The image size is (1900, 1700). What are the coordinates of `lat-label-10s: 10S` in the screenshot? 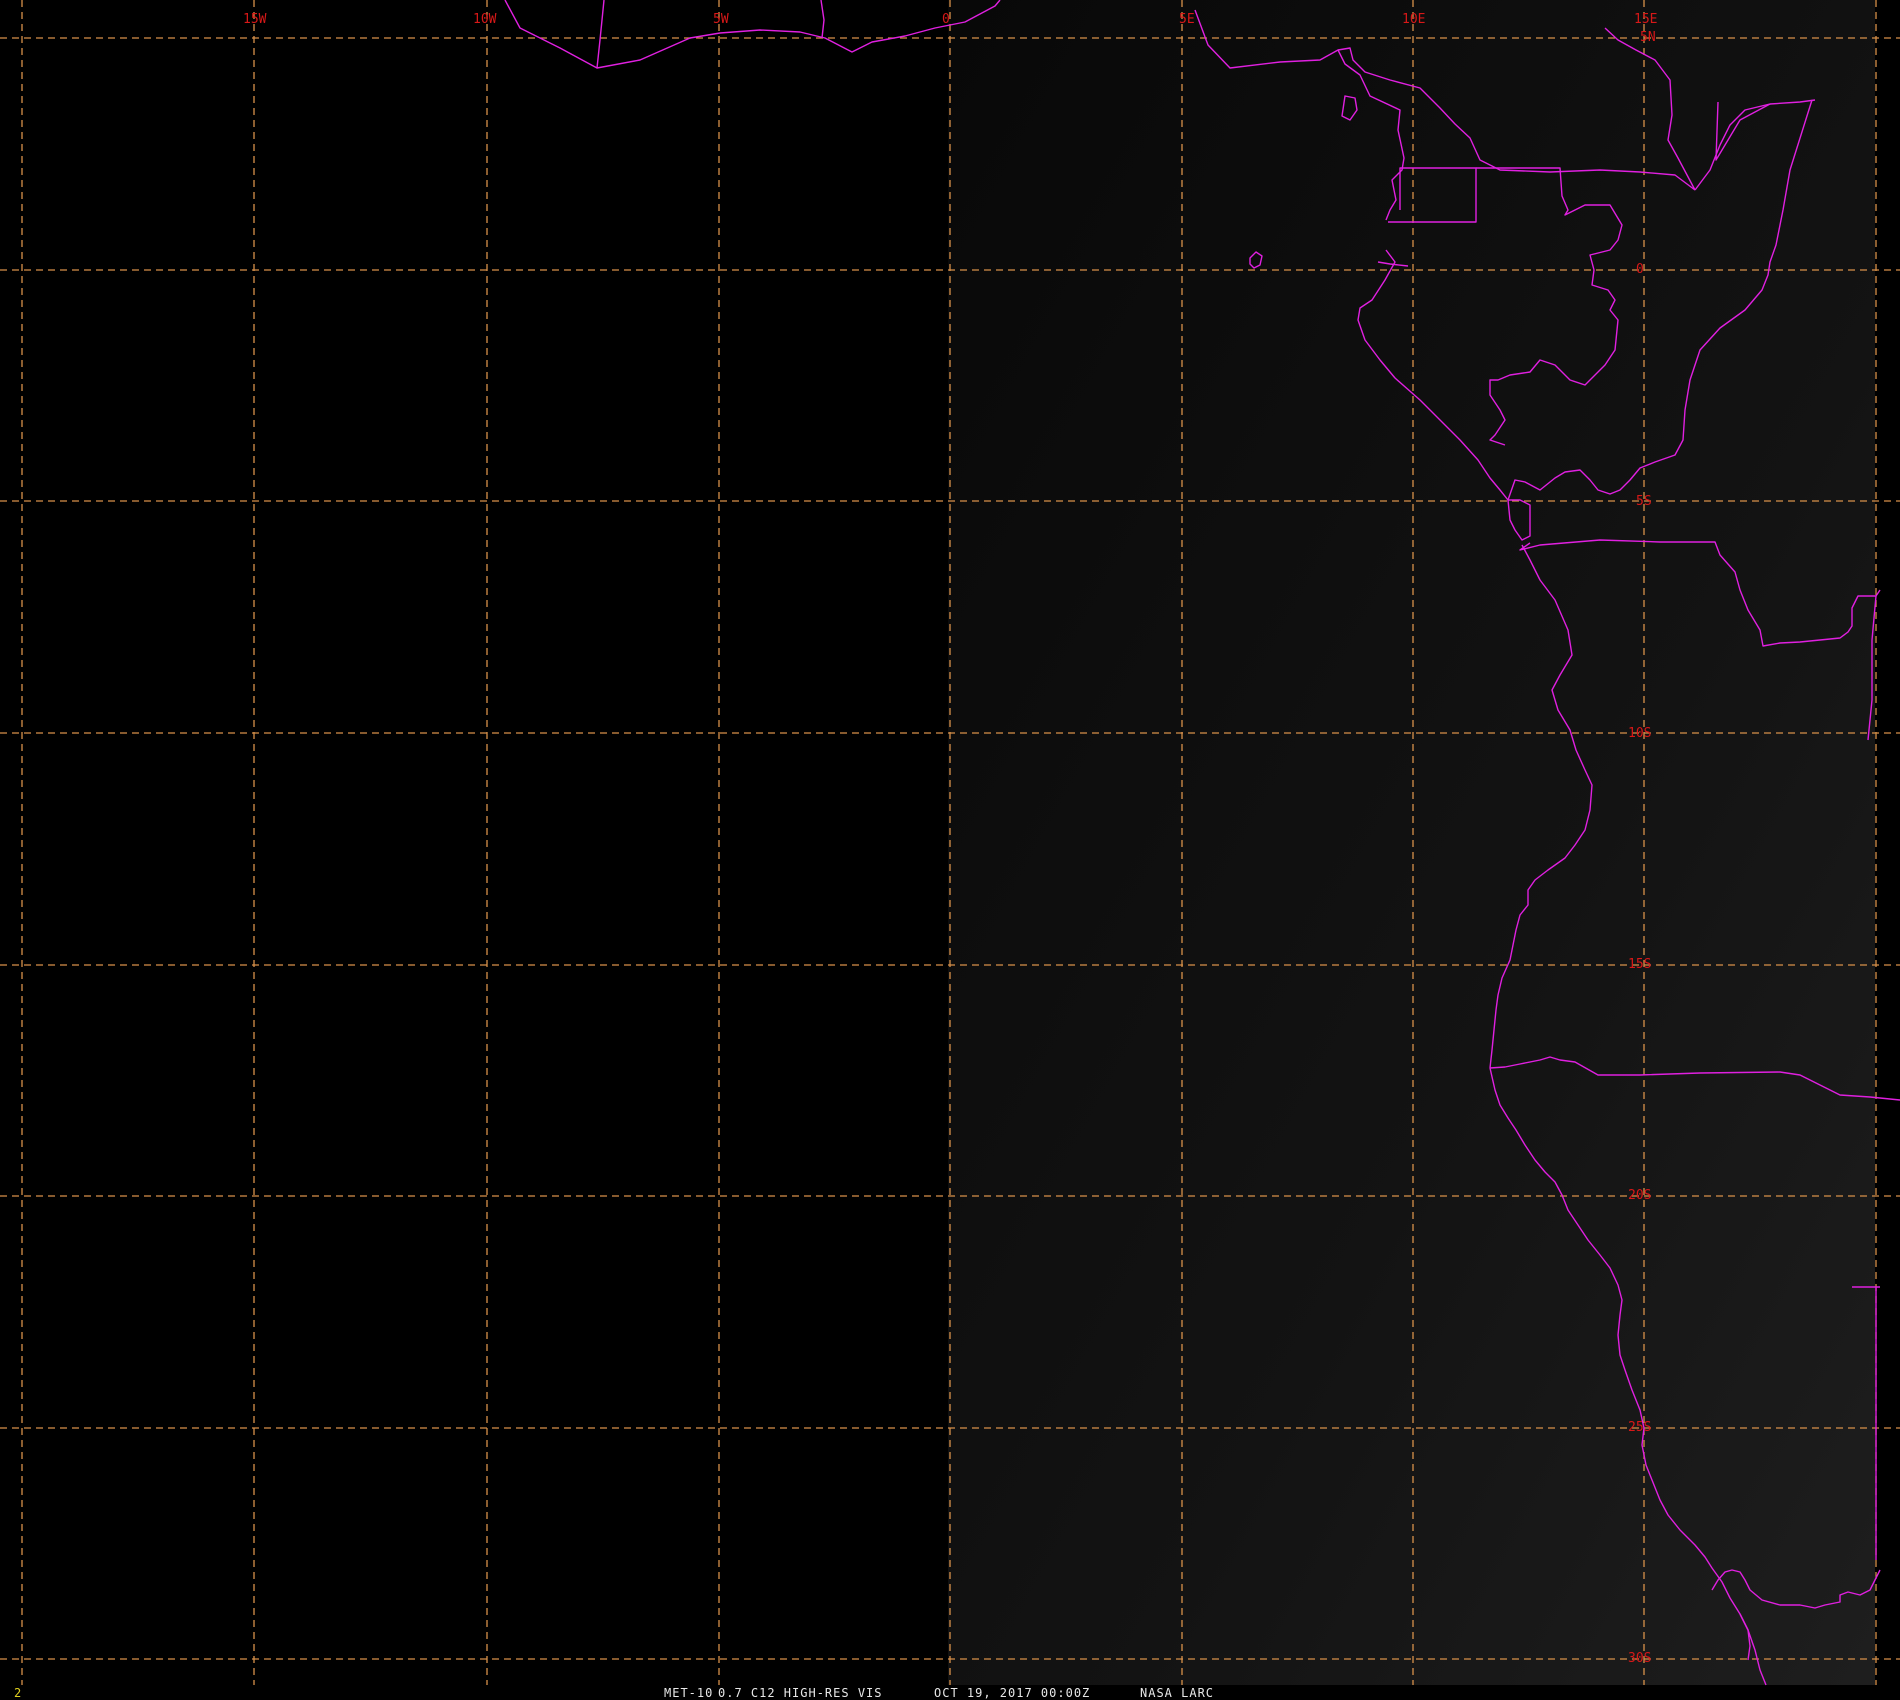 It's located at (1639, 733).